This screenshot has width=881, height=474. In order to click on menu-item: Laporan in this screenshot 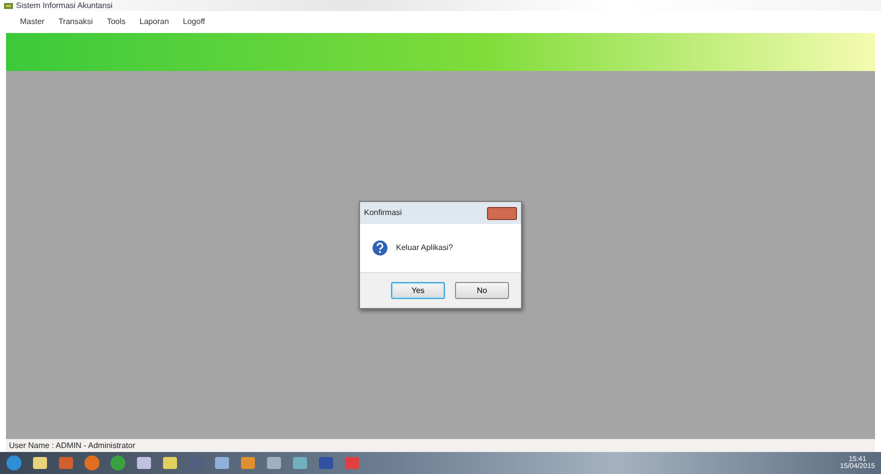, I will do `click(154, 22)`.